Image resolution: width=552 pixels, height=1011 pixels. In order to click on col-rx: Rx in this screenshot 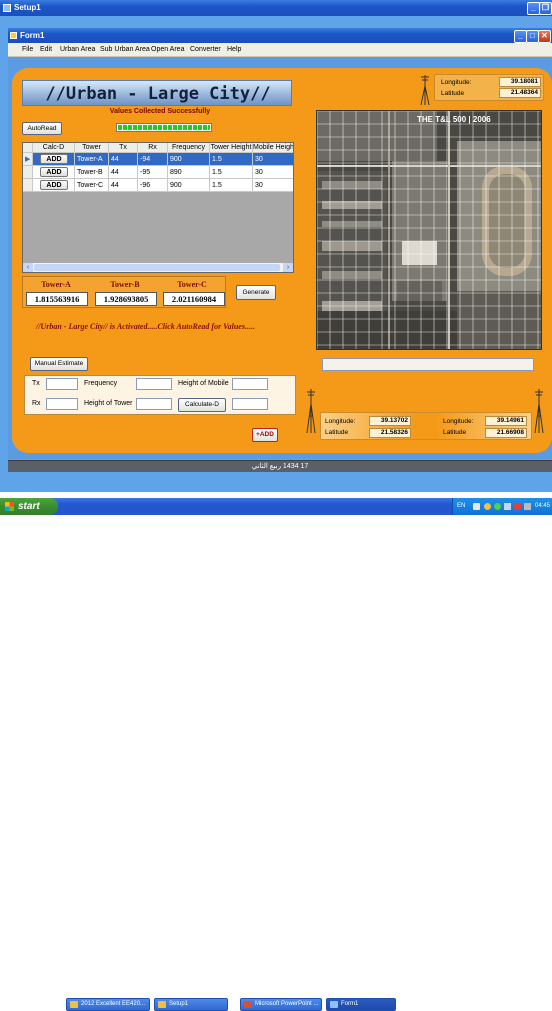, I will do `click(153, 148)`.